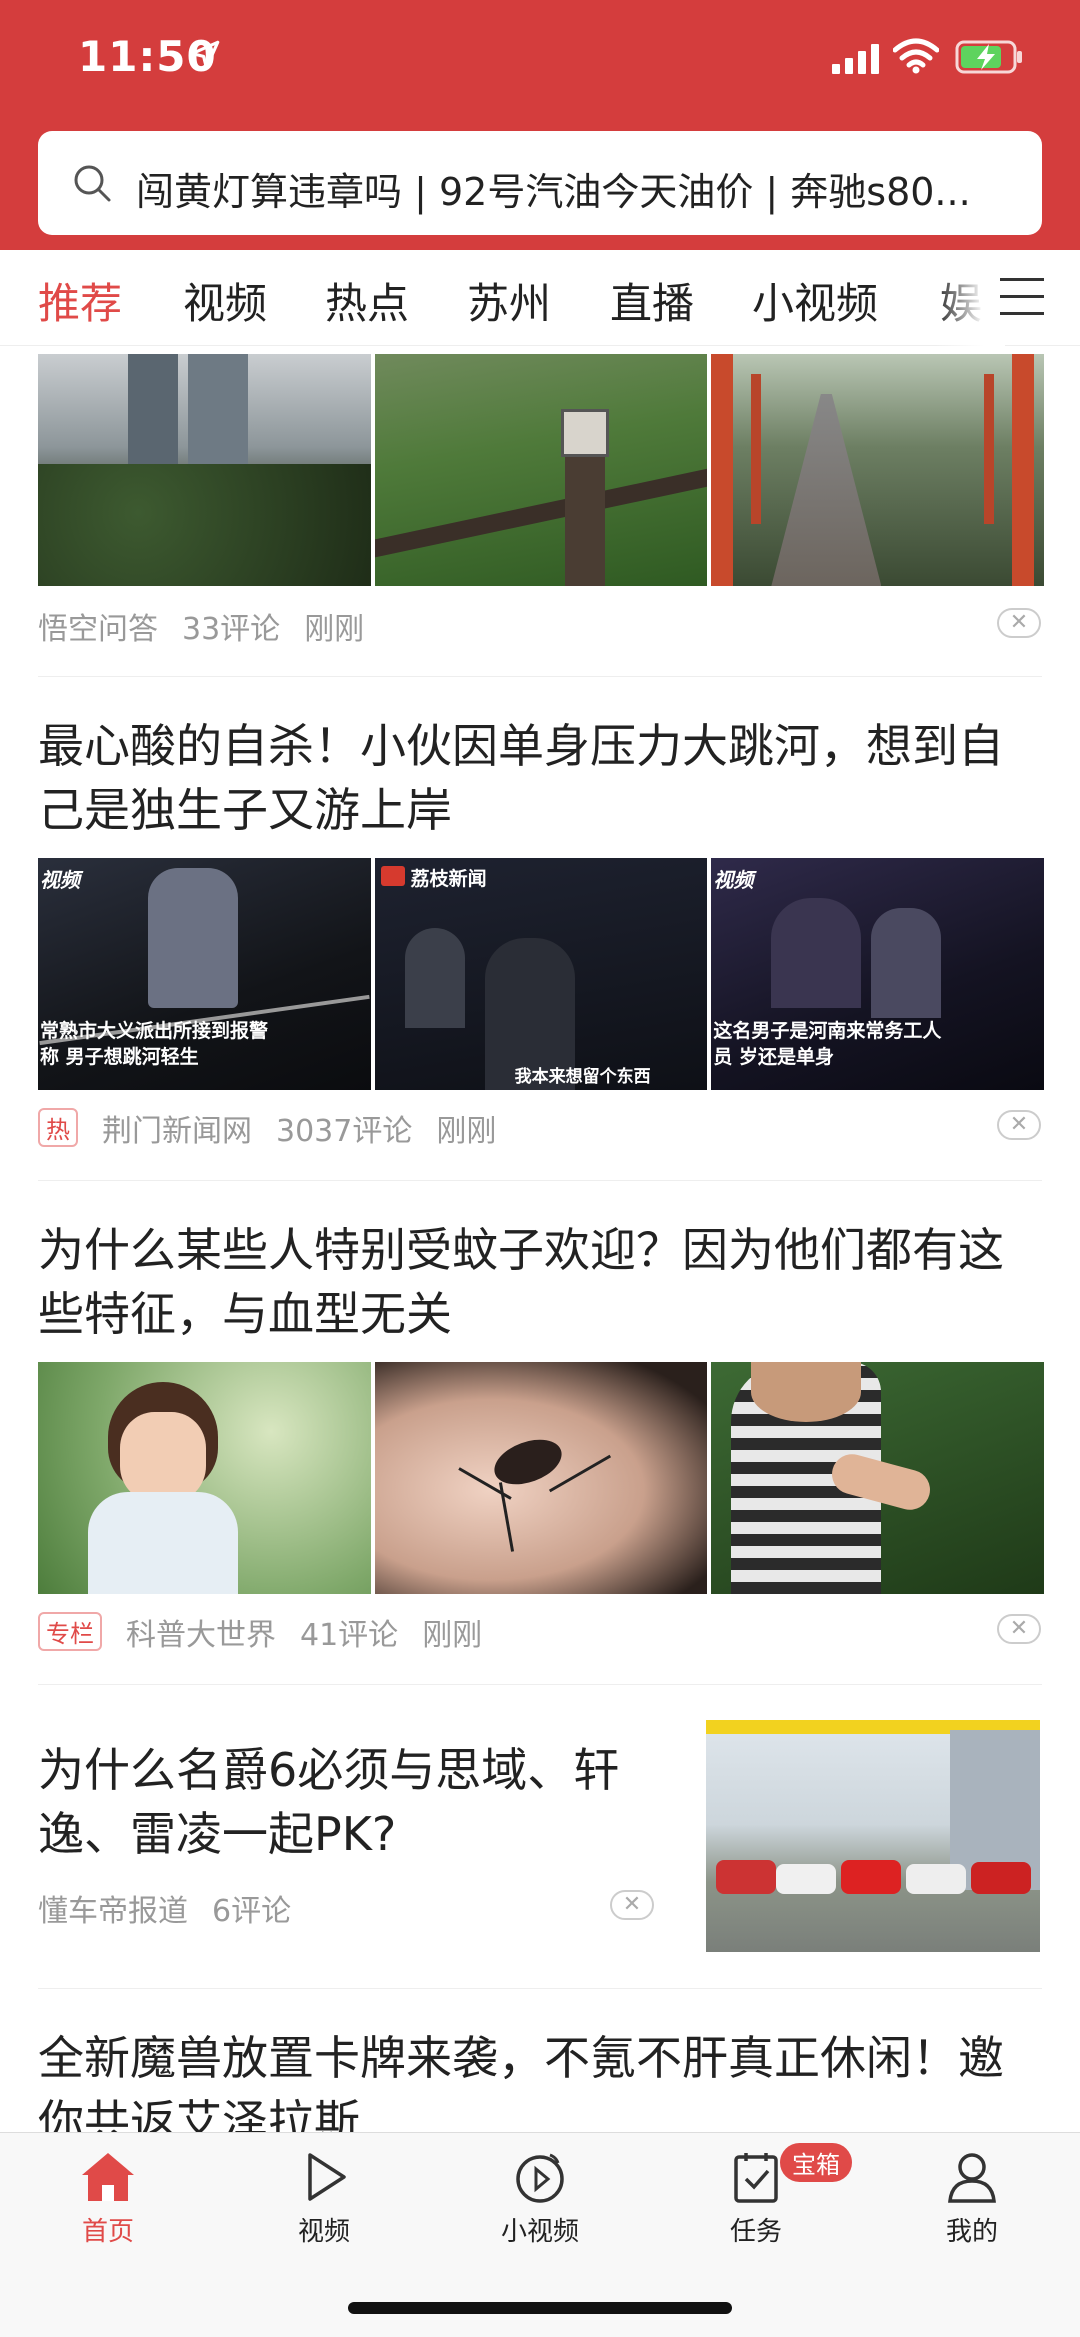 This screenshot has width=1080, height=2337. Describe the element at coordinates (816, 2162) in the screenshot. I see `treasure-badge: 宝箱` at that location.